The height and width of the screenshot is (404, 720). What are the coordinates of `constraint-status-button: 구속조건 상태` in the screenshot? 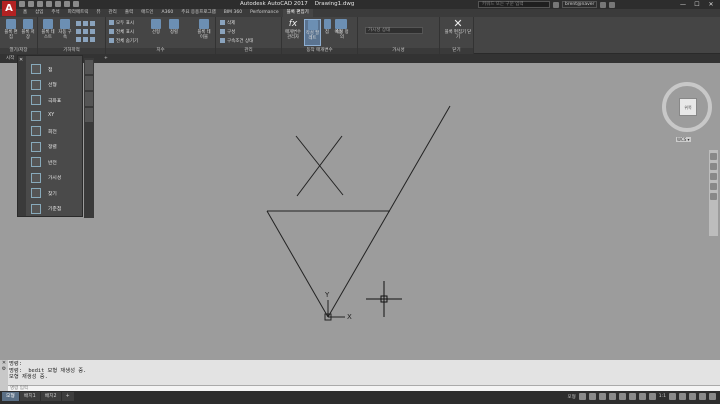 It's located at (236, 40).